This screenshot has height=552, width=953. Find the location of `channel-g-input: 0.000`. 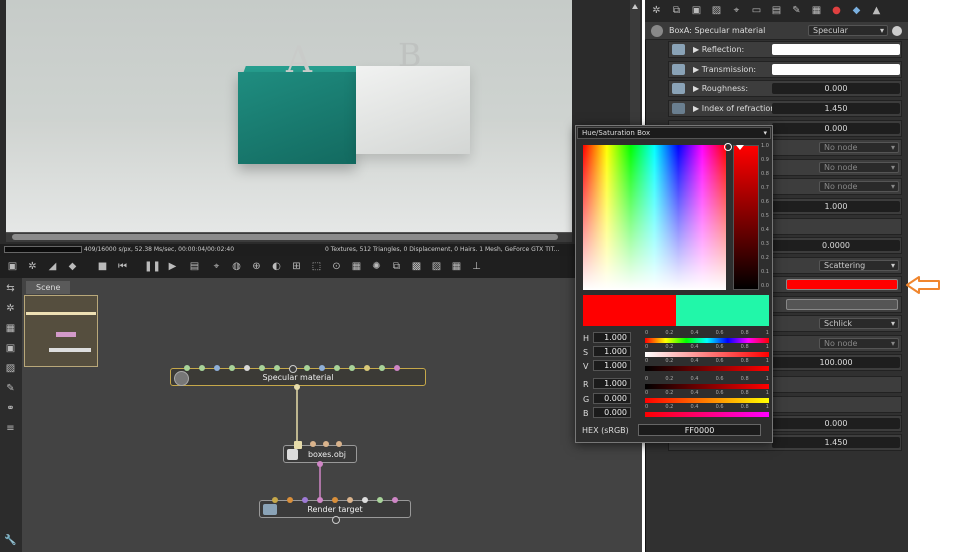

channel-g-input: 0.000 is located at coordinates (612, 398).